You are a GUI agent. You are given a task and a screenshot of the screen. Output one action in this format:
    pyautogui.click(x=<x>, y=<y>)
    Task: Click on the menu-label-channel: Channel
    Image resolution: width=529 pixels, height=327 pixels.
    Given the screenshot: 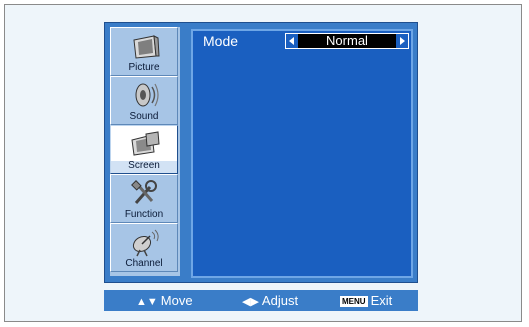 What is the action you would take?
    pyautogui.click(x=144, y=263)
    